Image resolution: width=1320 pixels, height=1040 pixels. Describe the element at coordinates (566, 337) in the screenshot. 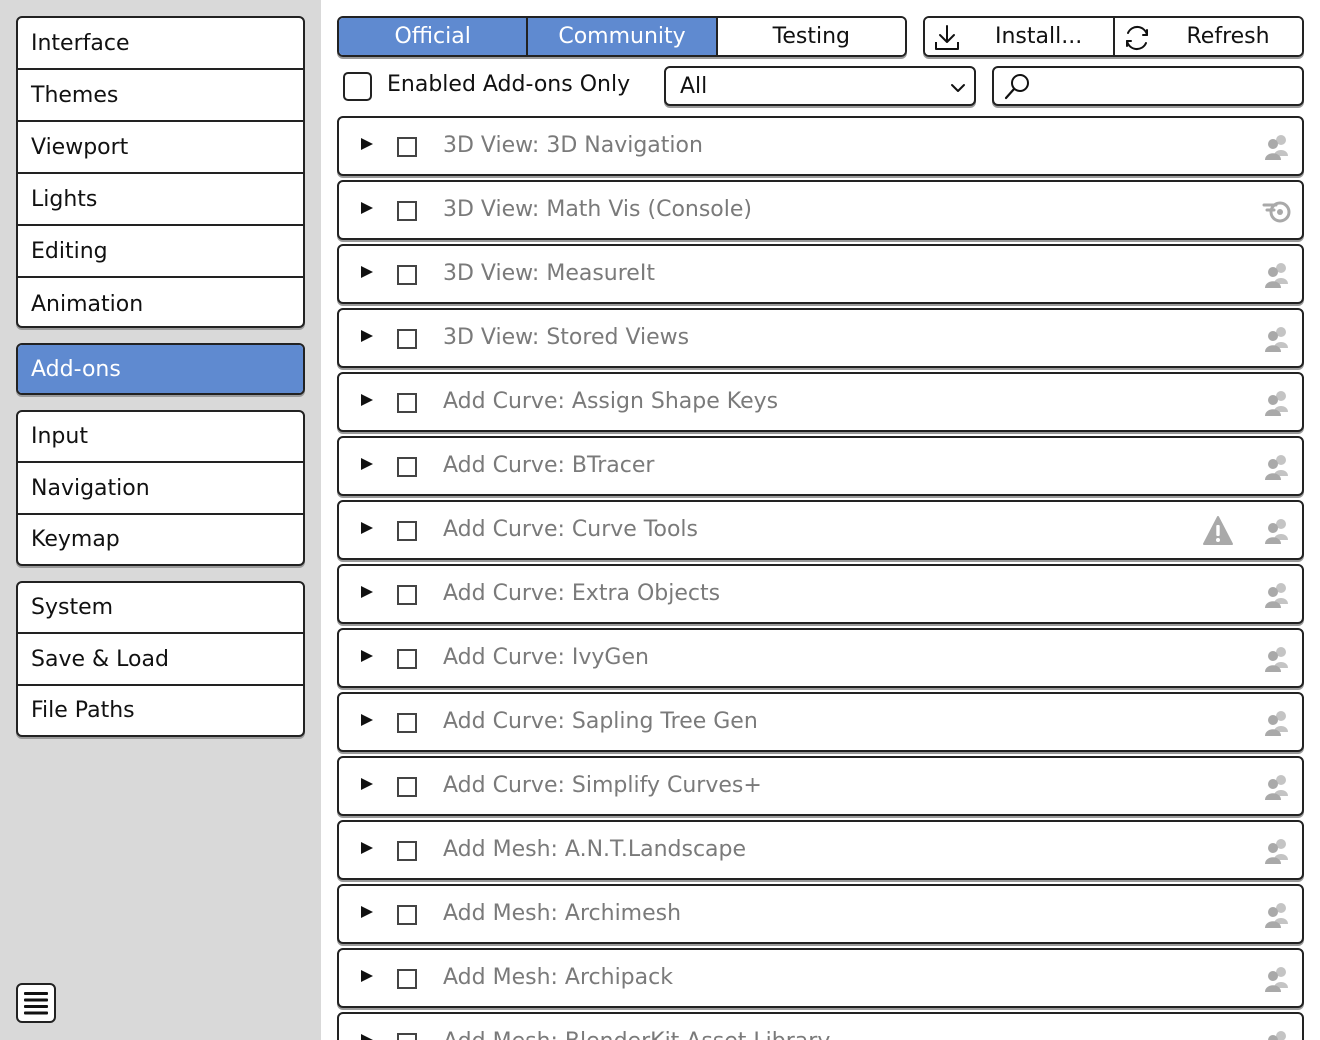

I see `addon-name: 3D View: Stored Views` at that location.